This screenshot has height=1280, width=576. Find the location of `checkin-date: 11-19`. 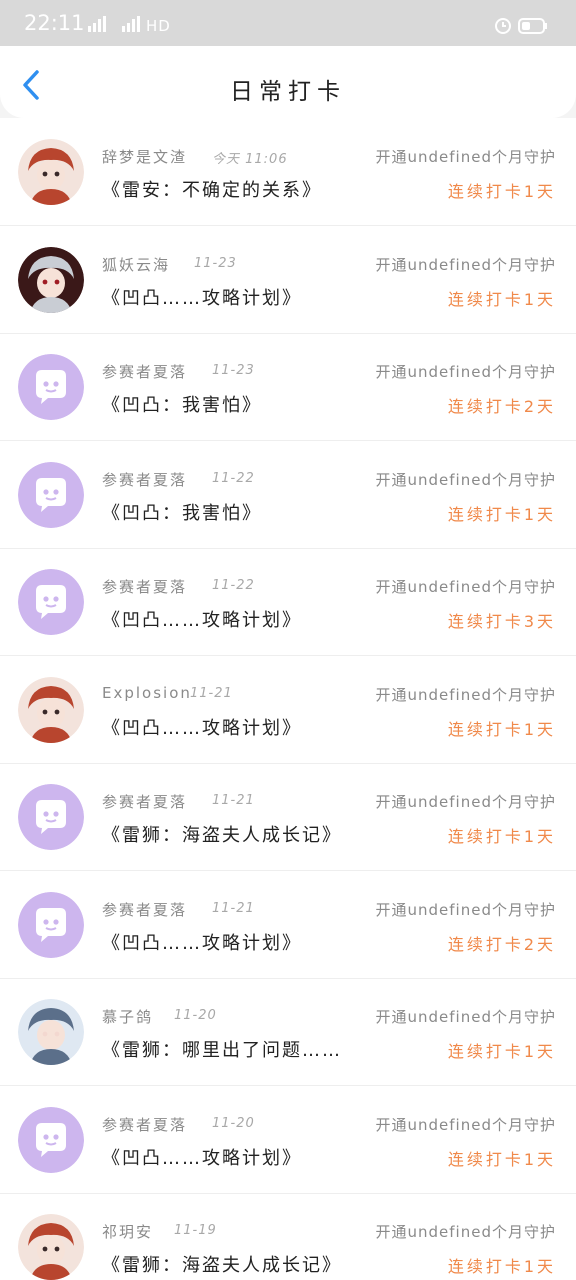

checkin-date: 11-19 is located at coordinates (195, 1230).